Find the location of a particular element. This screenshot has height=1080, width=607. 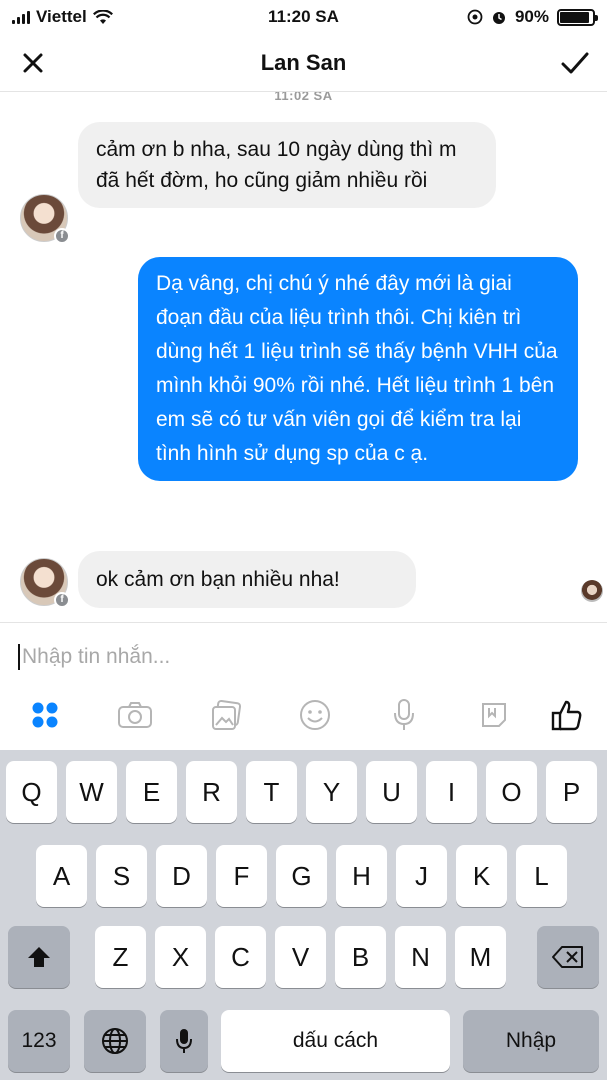

globe-key is located at coordinates (115, 1041).